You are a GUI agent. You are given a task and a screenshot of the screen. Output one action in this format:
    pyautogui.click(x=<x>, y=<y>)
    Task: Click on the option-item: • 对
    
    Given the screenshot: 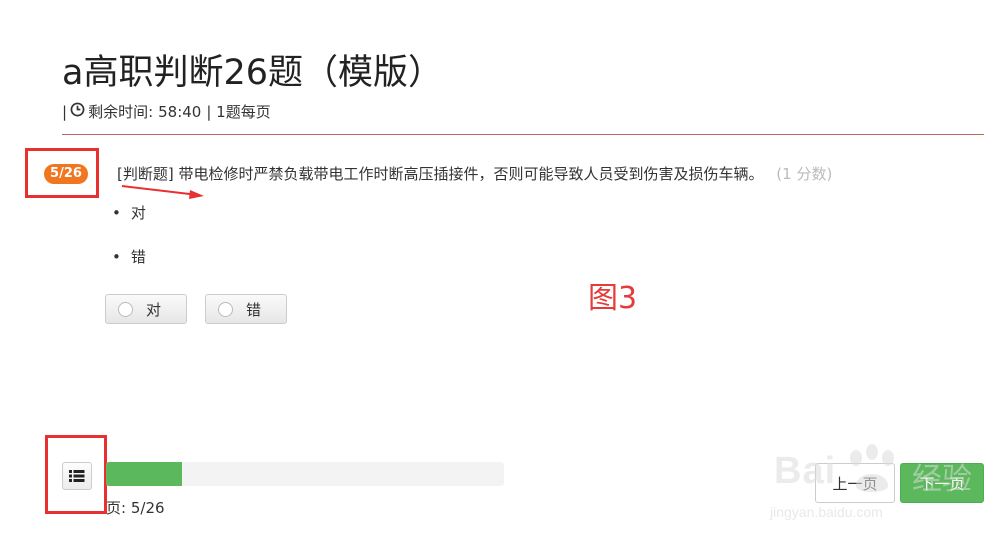 What is the action you would take?
    pyautogui.click(x=129, y=212)
    